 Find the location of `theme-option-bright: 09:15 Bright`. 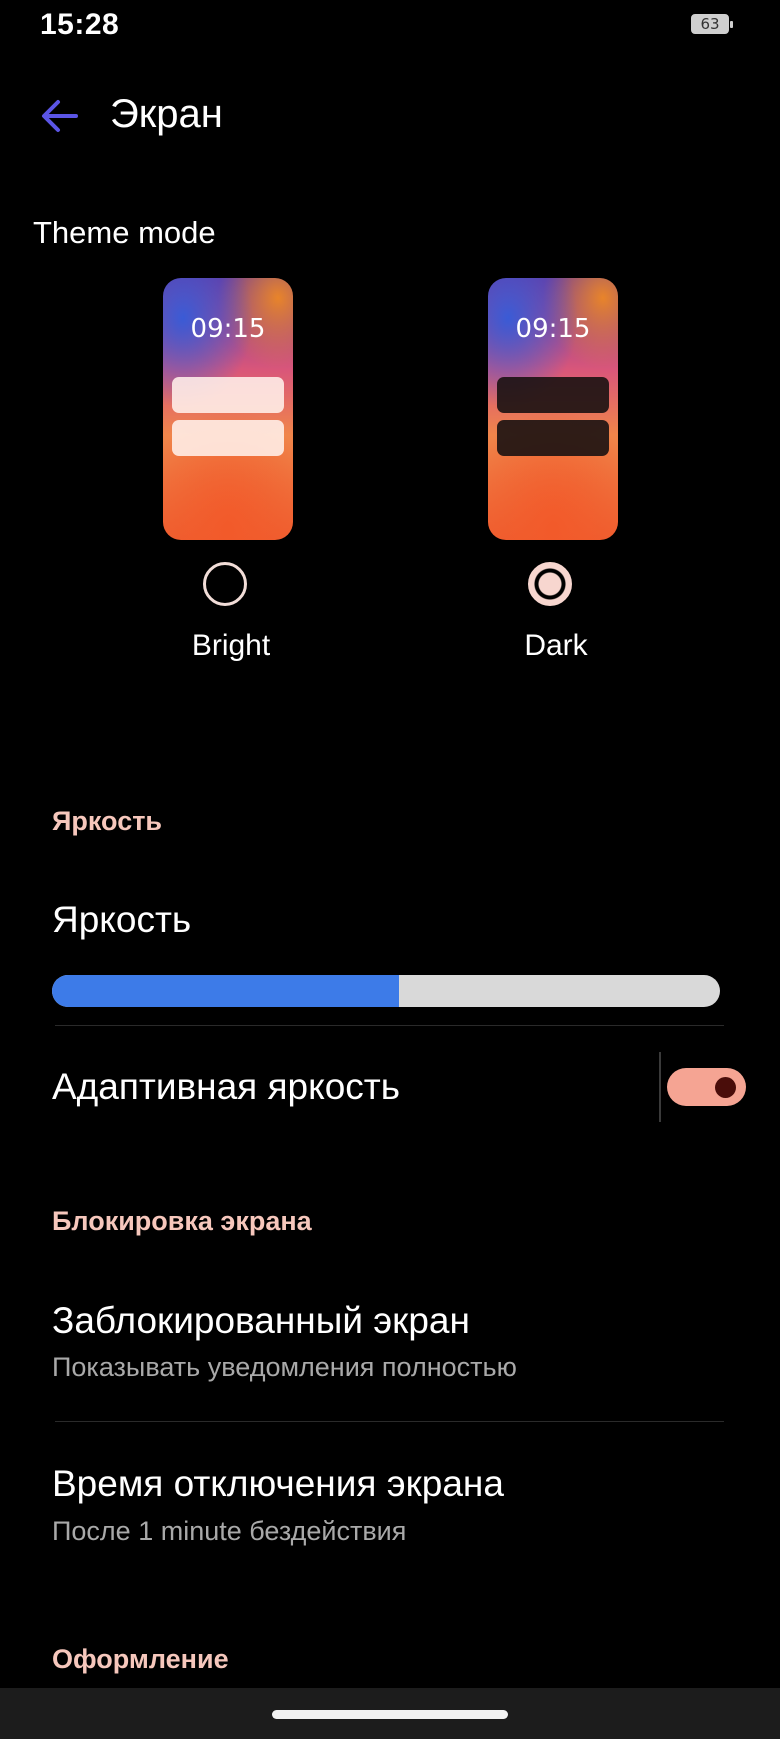

theme-option-bright: 09:15 Bright is located at coordinates (226, 478).